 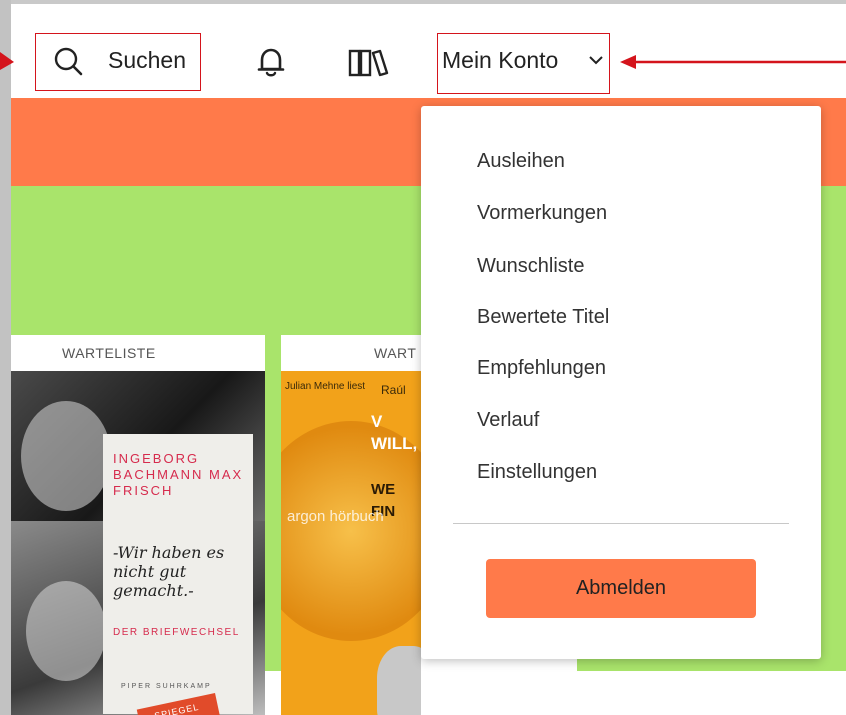 What do you see at coordinates (621, 588) in the screenshot?
I see `logout-button: Abmelden` at bounding box center [621, 588].